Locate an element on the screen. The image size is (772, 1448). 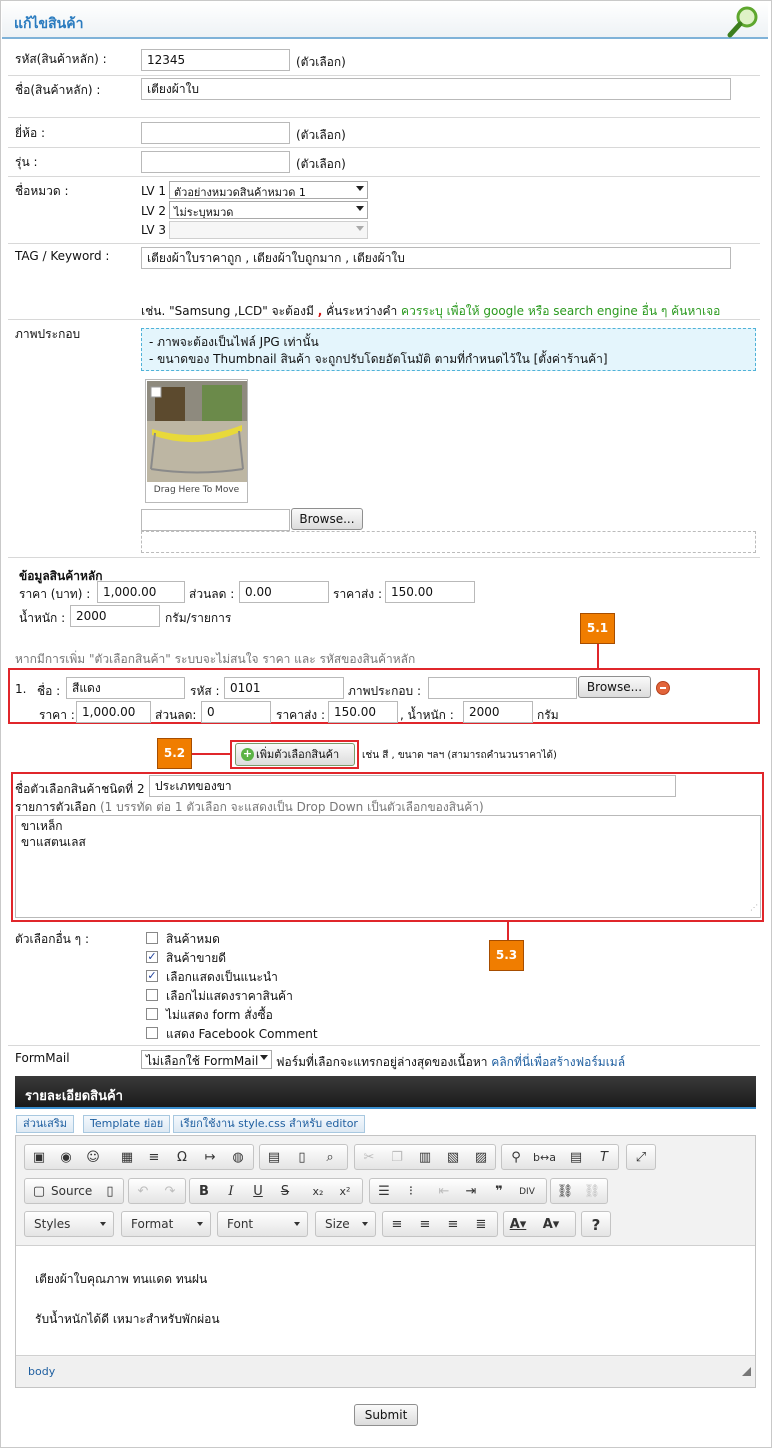
brand-input is located at coordinates (215, 133).